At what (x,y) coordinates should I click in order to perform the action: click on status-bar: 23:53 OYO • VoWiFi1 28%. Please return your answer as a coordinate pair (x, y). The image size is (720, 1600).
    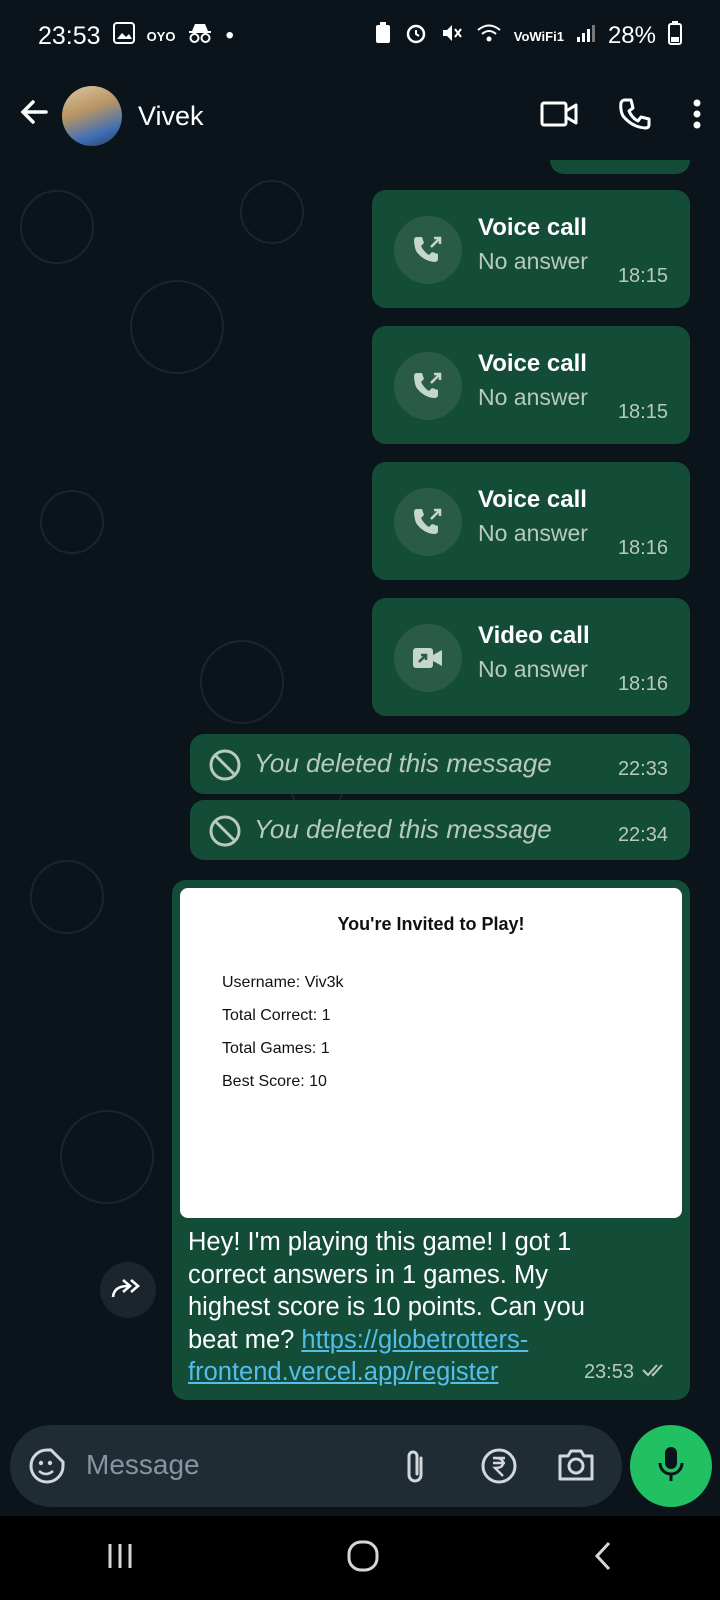
    Looking at the image, I should click on (360, 36).